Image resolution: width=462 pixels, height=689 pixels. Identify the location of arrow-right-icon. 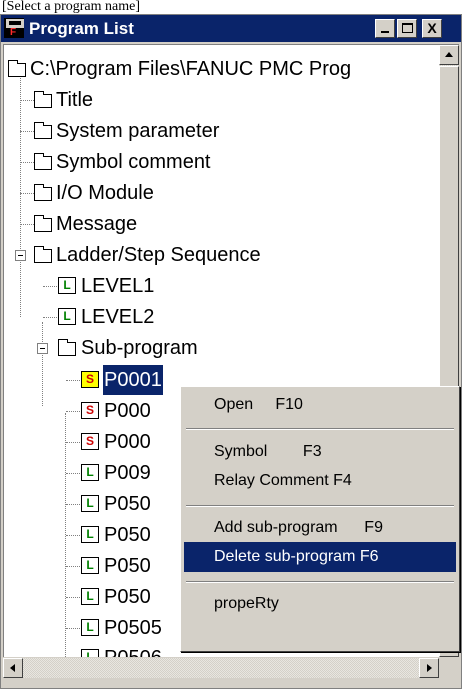
(429, 668).